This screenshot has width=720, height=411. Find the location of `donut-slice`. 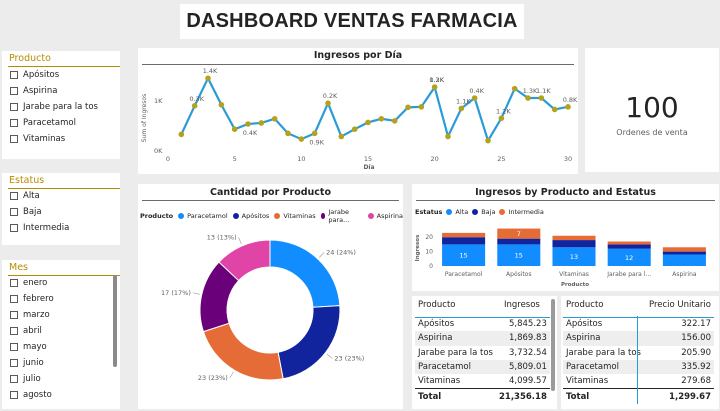

donut-slice is located at coordinates (309, 342).